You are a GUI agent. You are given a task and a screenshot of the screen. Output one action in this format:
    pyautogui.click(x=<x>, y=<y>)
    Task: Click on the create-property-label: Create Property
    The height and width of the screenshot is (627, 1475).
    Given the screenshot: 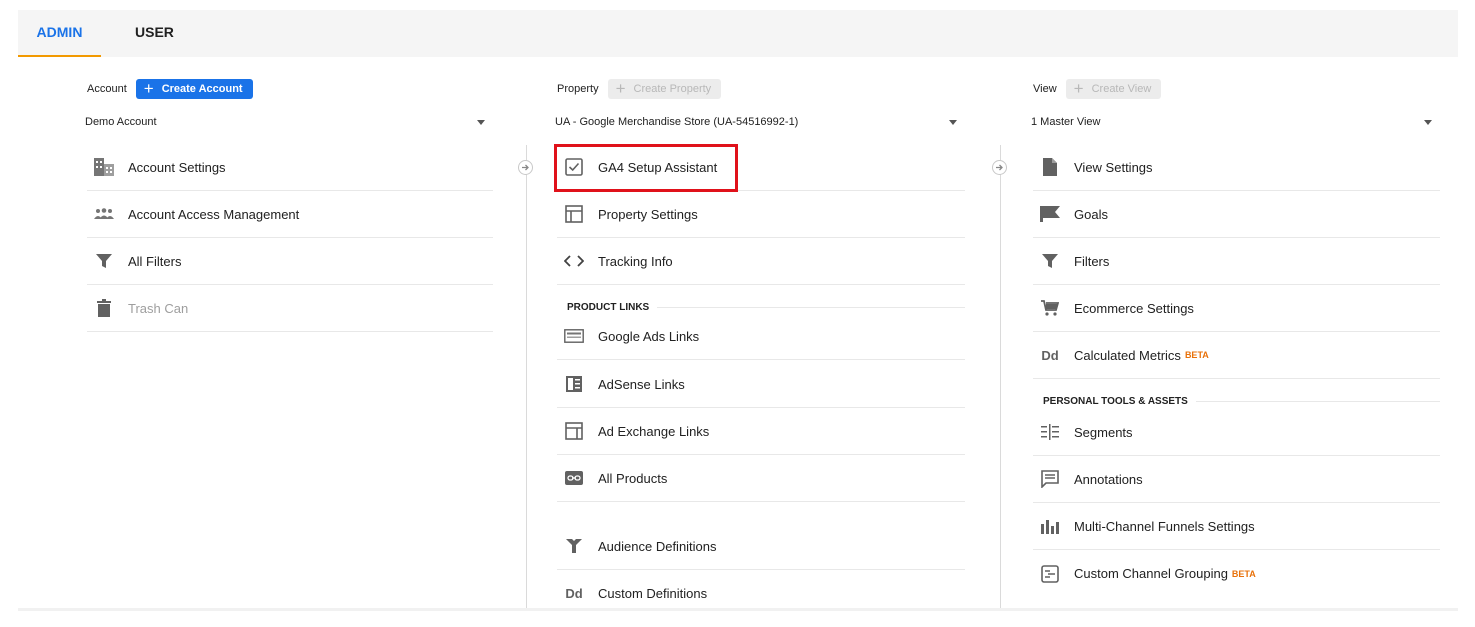 What is the action you would take?
    pyautogui.click(x=672, y=89)
    